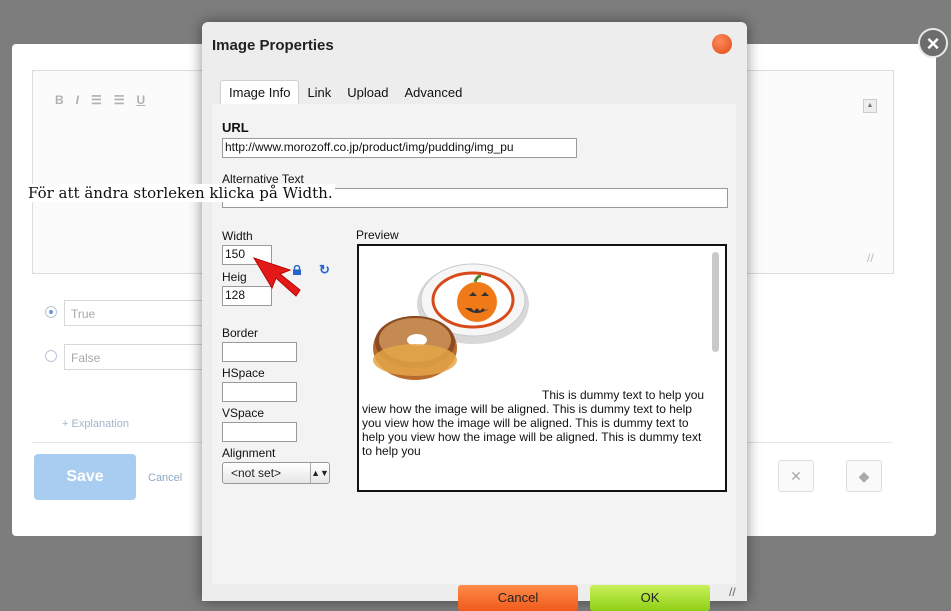 The width and height of the screenshot is (951, 611). Describe the element at coordinates (870, 258) in the screenshot. I see `resize-grip-icon: //` at that location.